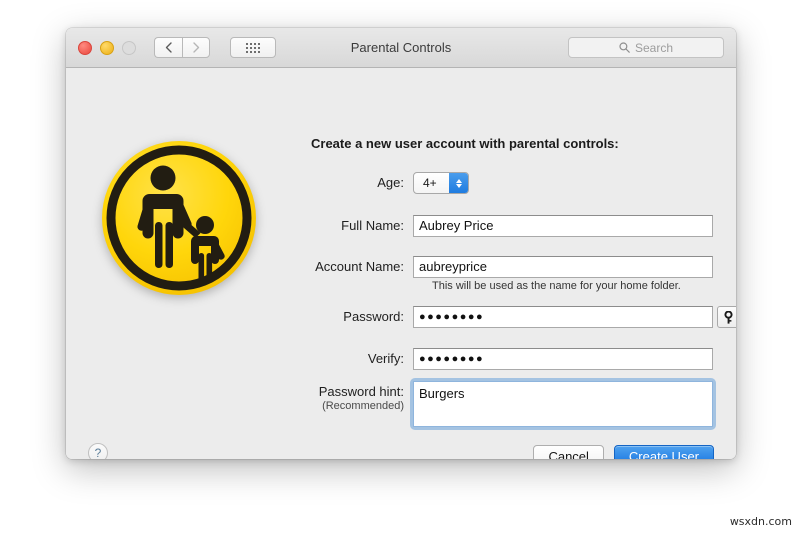 This screenshot has height=536, width=800. What do you see at coordinates (624, 47) in the screenshot?
I see `search-icon` at bounding box center [624, 47].